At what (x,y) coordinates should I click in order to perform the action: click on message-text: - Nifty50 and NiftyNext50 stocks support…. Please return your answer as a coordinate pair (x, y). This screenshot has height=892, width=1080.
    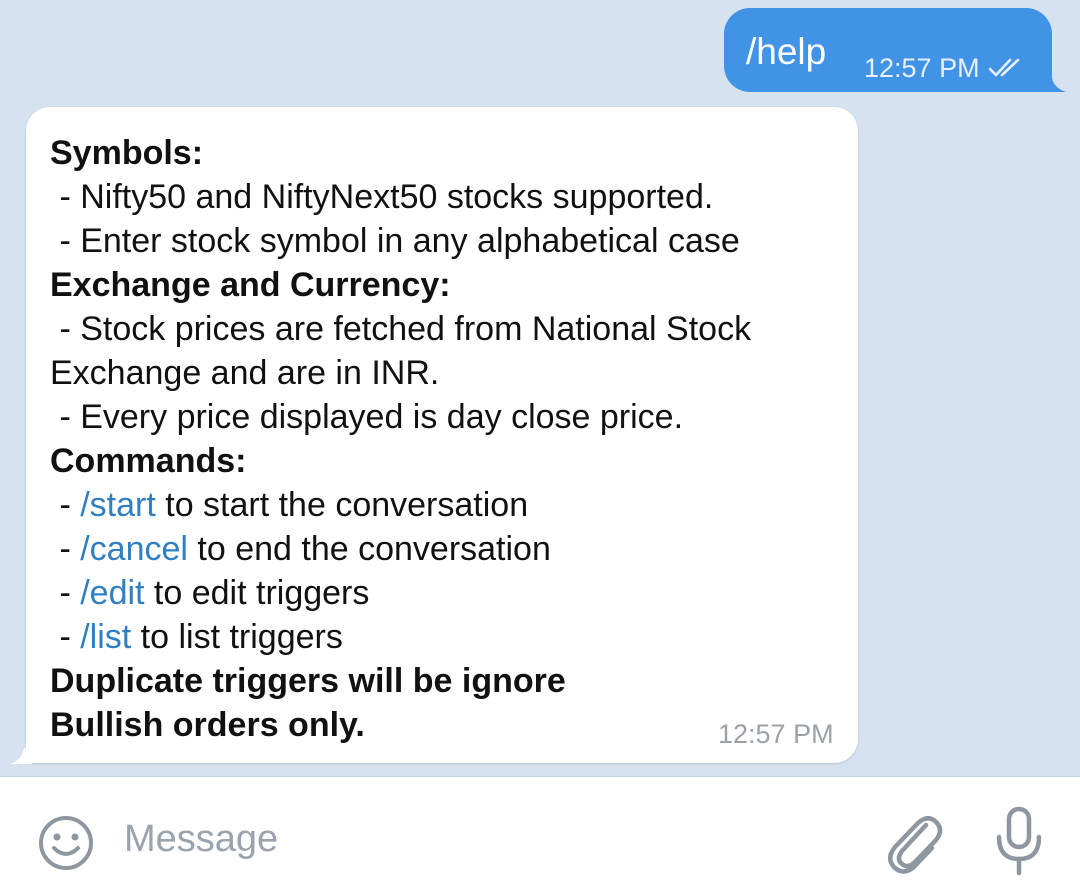
    Looking at the image, I should click on (382, 197).